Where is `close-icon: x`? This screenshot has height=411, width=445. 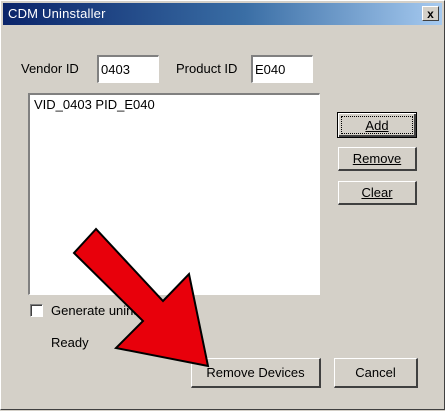 close-icon: x is located at coordinates (430, 13).